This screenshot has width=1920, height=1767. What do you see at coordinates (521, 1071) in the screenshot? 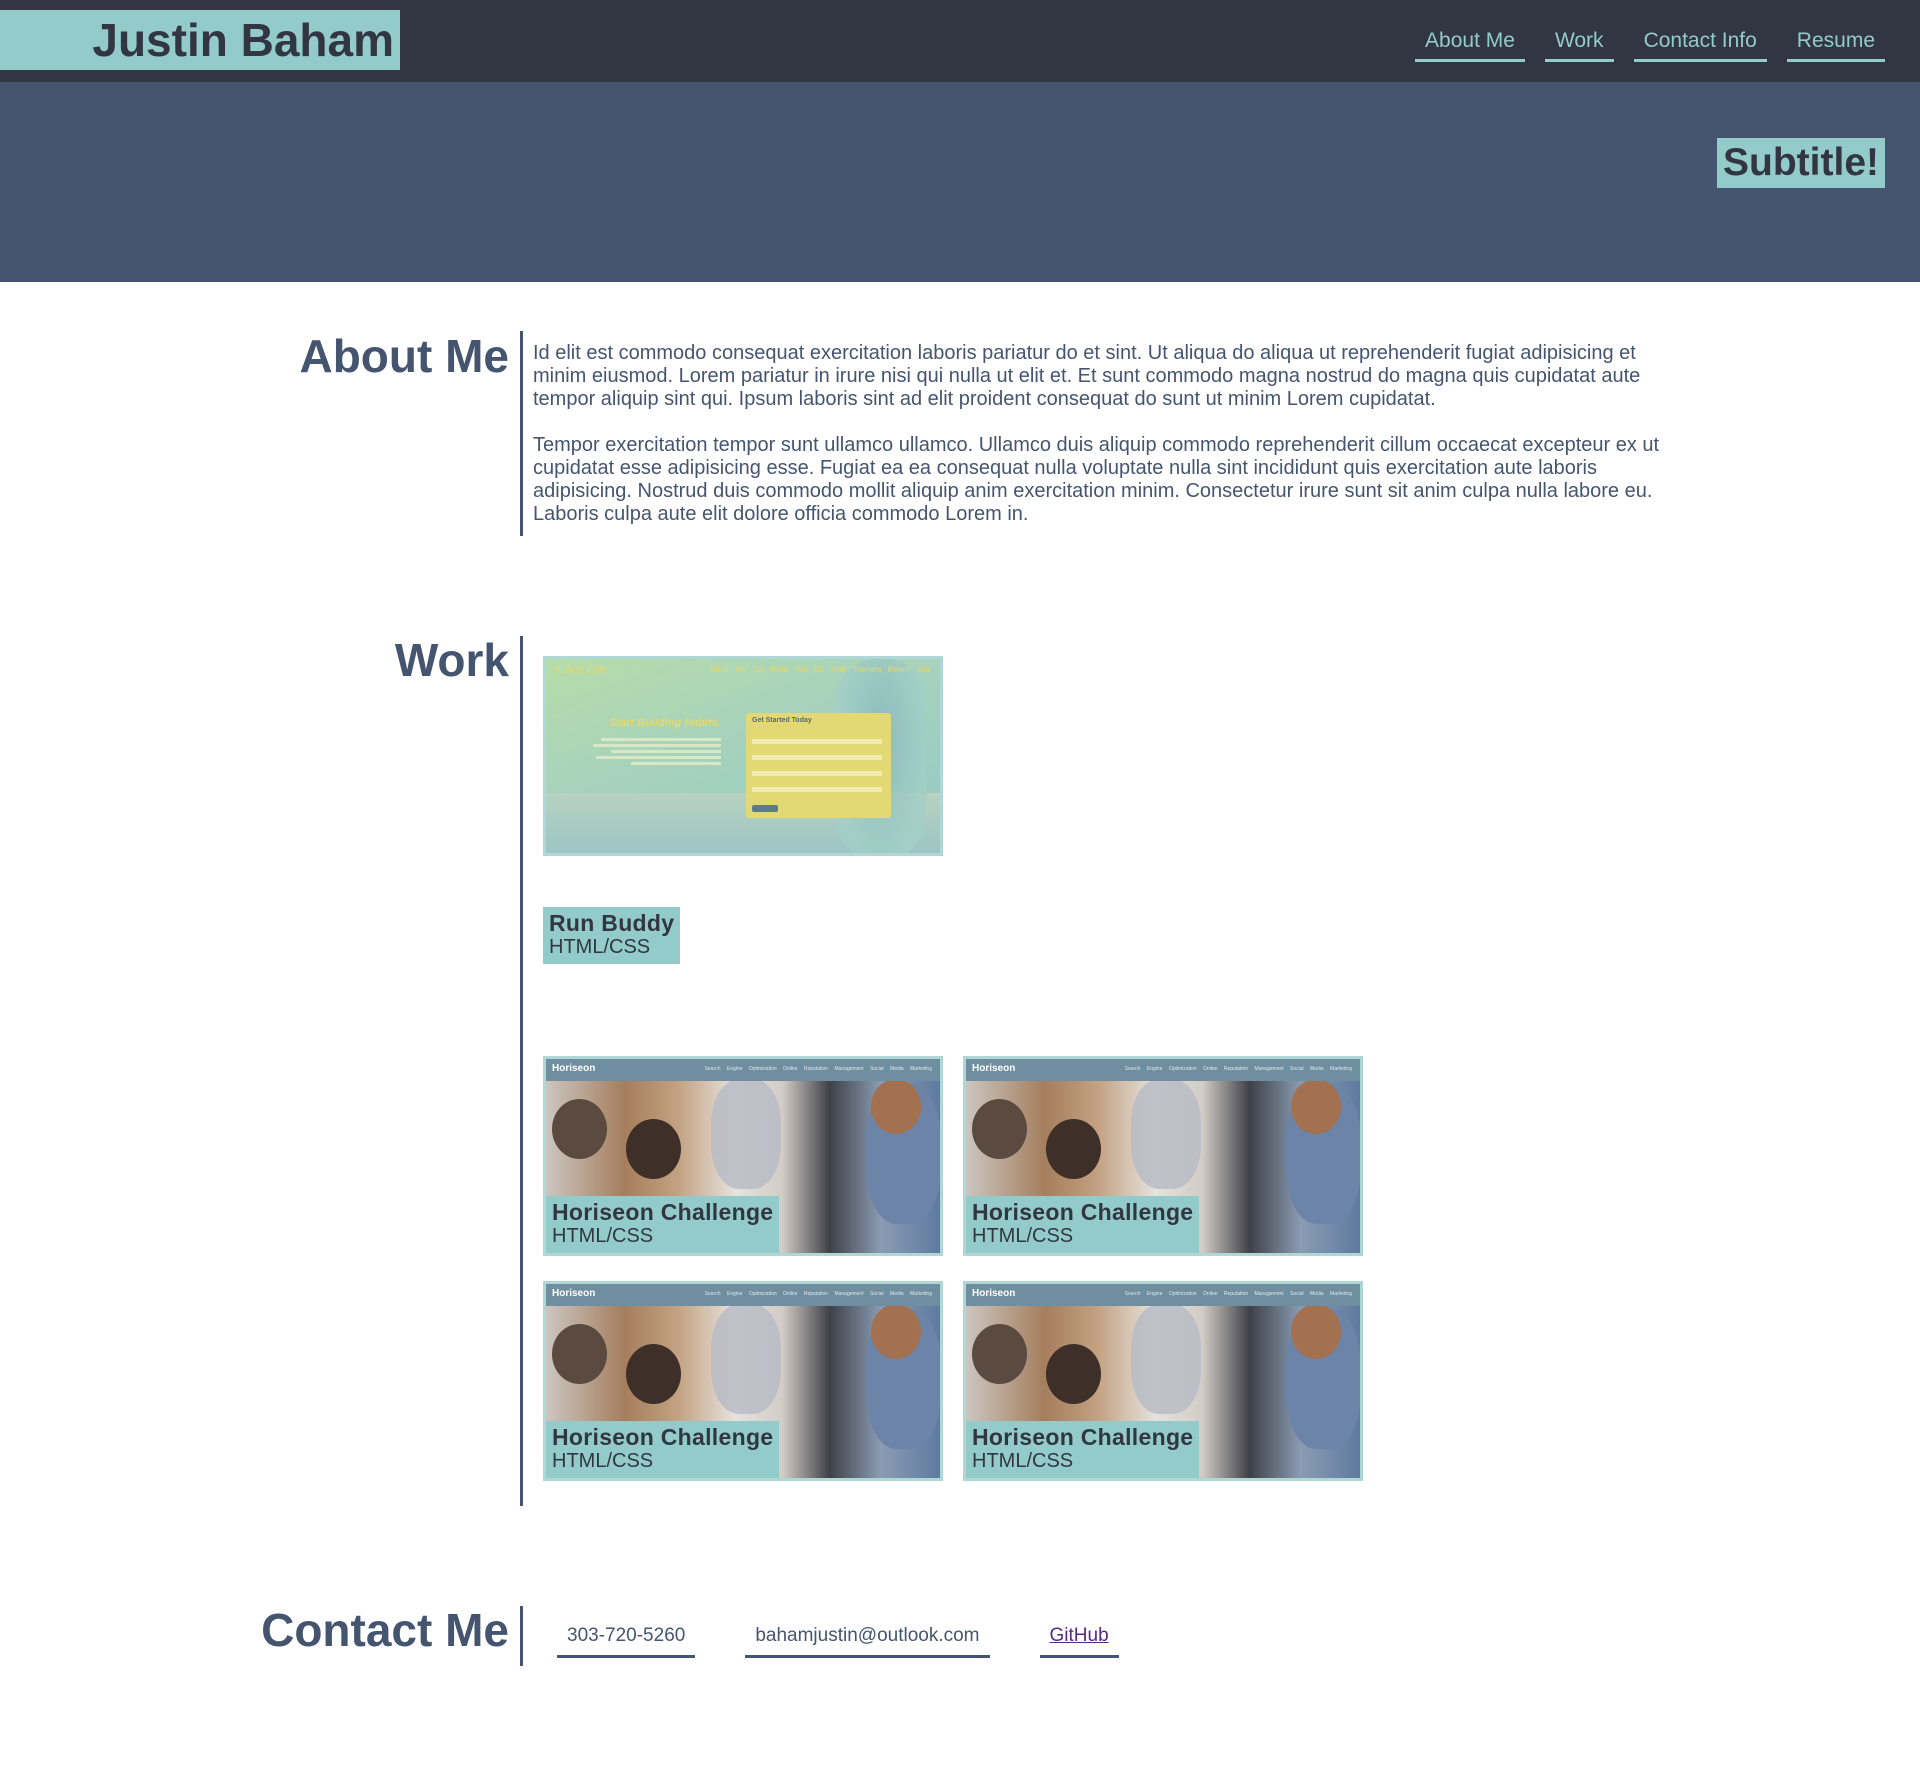
I see `work-divider` at bounding box center [521, 1071].